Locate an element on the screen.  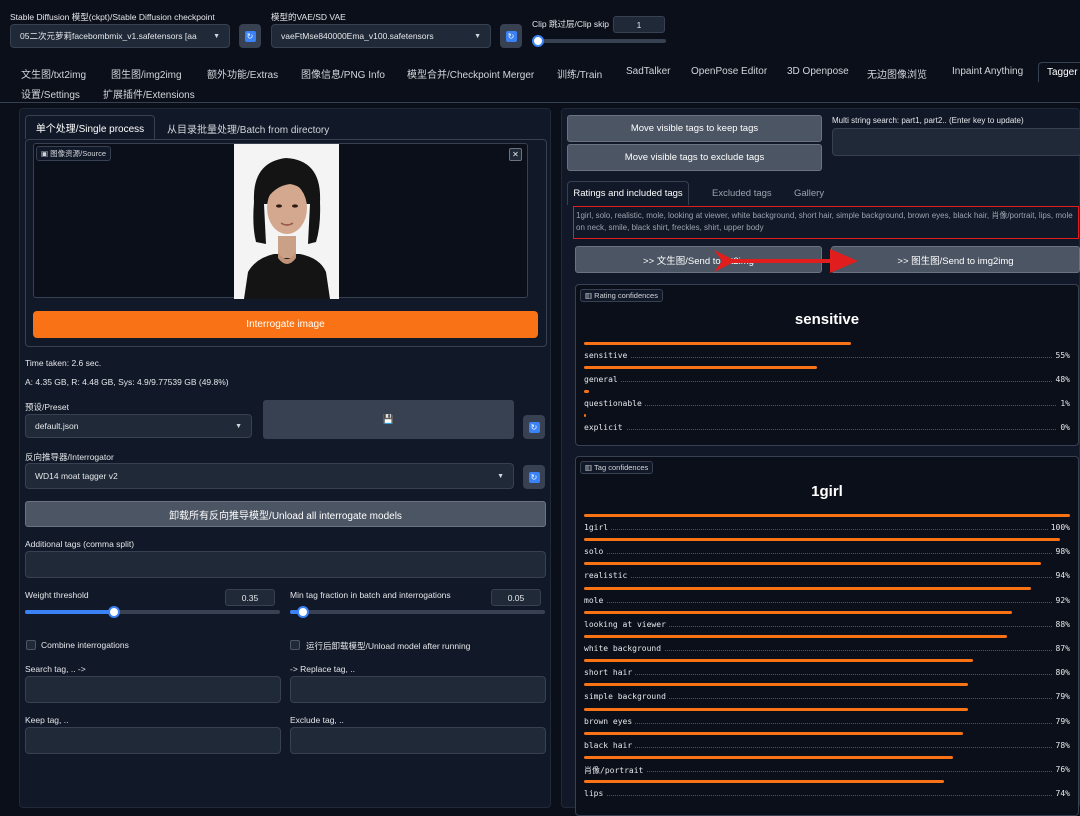
rating-percent: 0% is located at coordinates (1063, 427).